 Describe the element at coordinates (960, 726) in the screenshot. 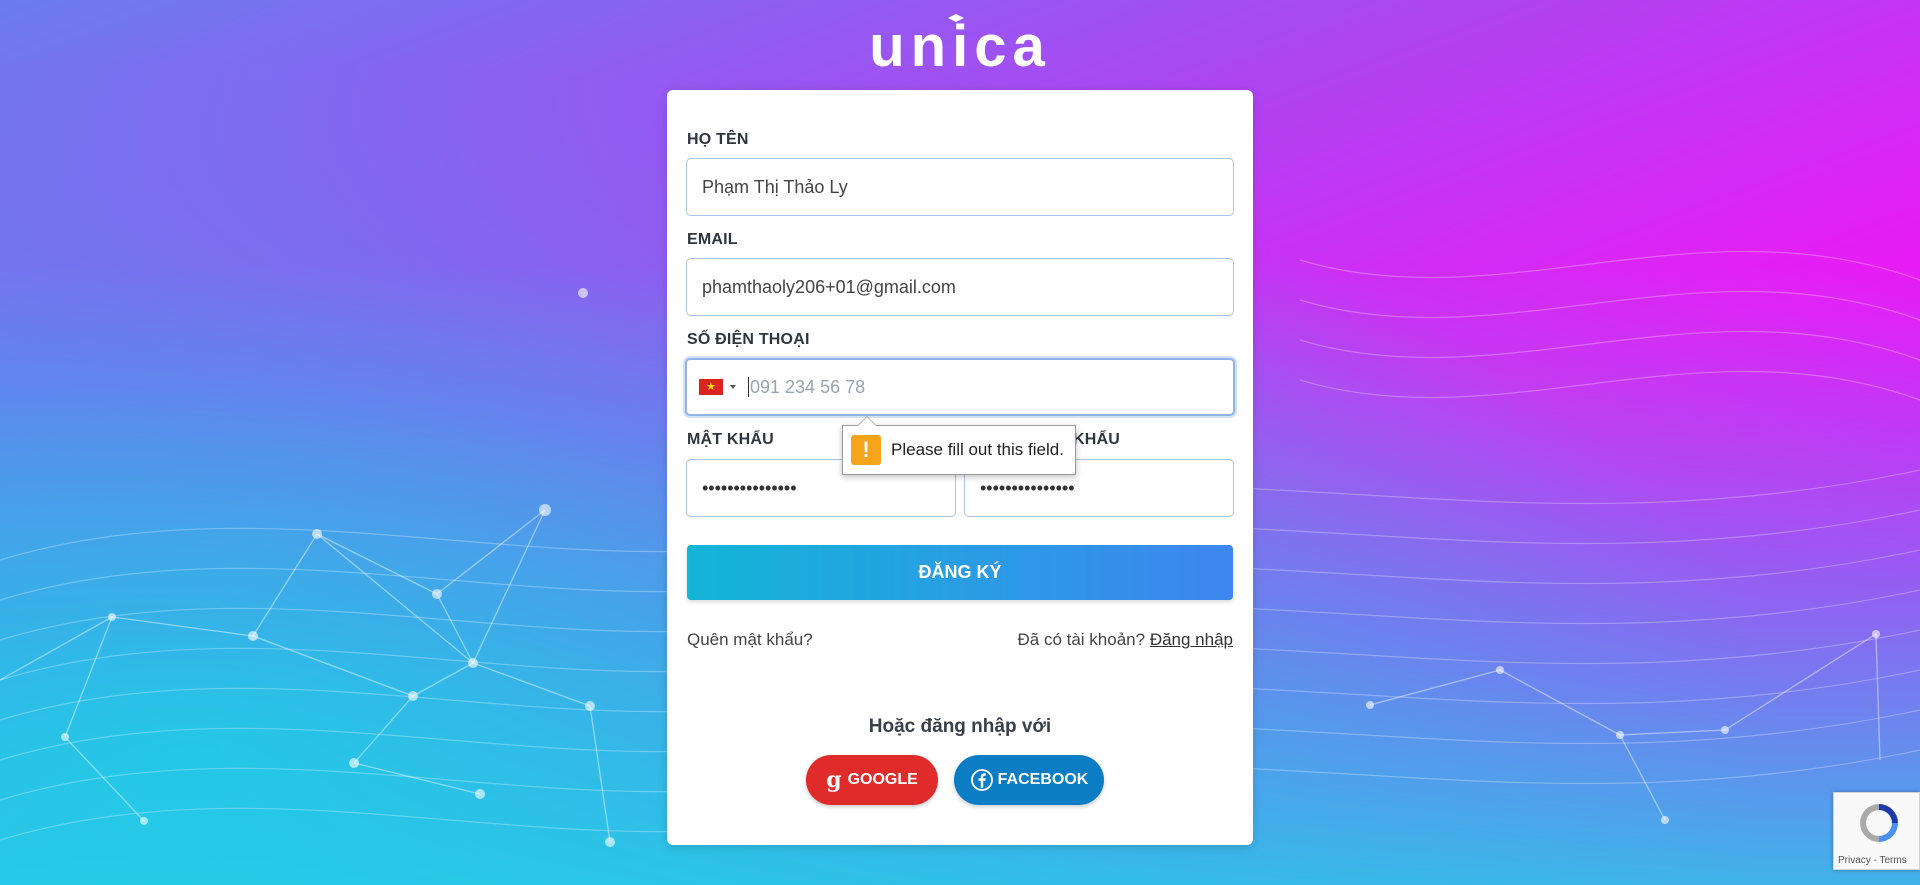

I see `social-login-heading: Hoặc đăng nhập với` at that location.